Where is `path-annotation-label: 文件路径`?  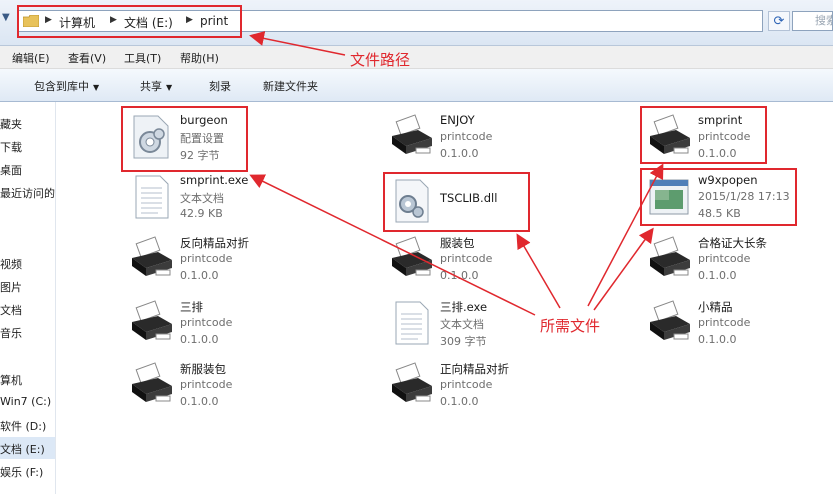
path-annotation-label: 文件路径 is located at coordinates (380, 60).